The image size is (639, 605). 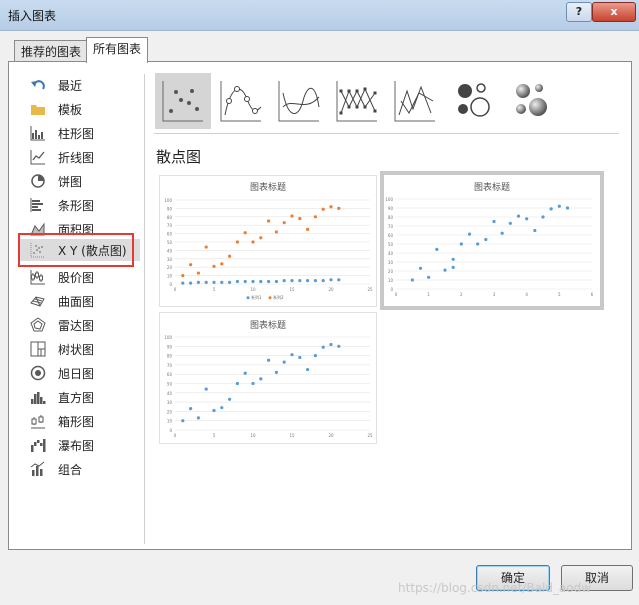 I want to click on sidebar-item-label: 树状图, so click(x=76, y=350).